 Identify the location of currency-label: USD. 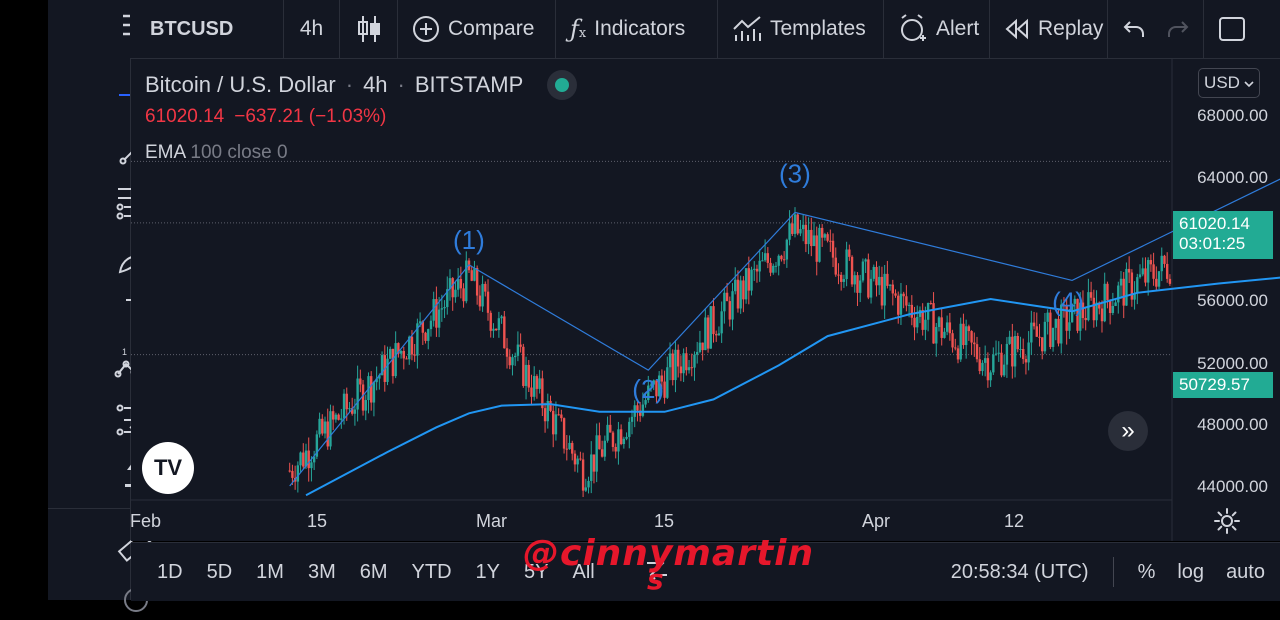
(1222, 82).